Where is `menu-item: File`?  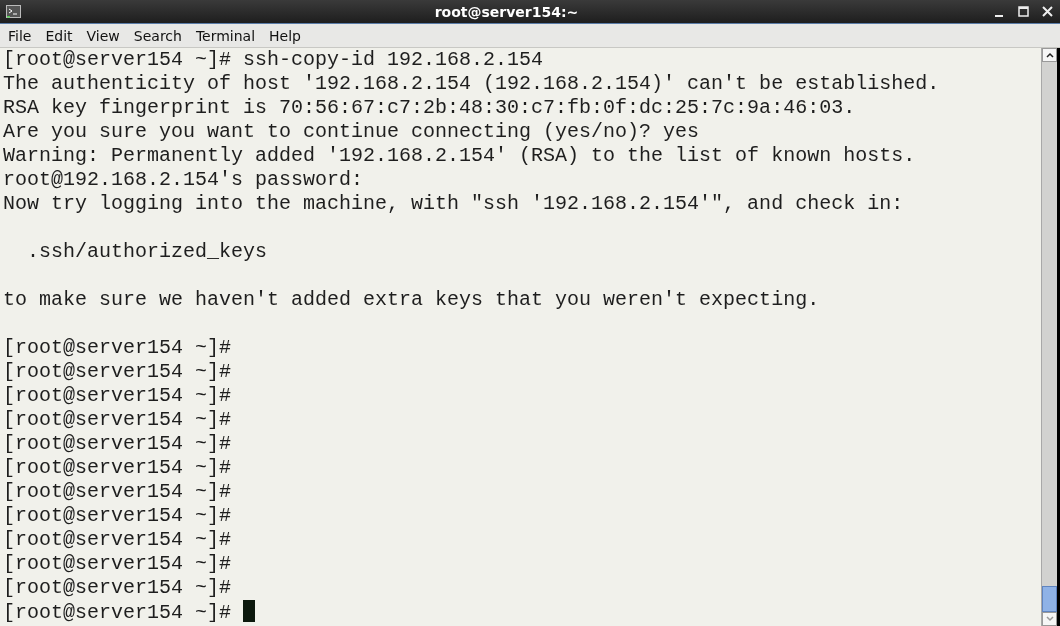 menu-item: File is located at coordinates (20, 35).